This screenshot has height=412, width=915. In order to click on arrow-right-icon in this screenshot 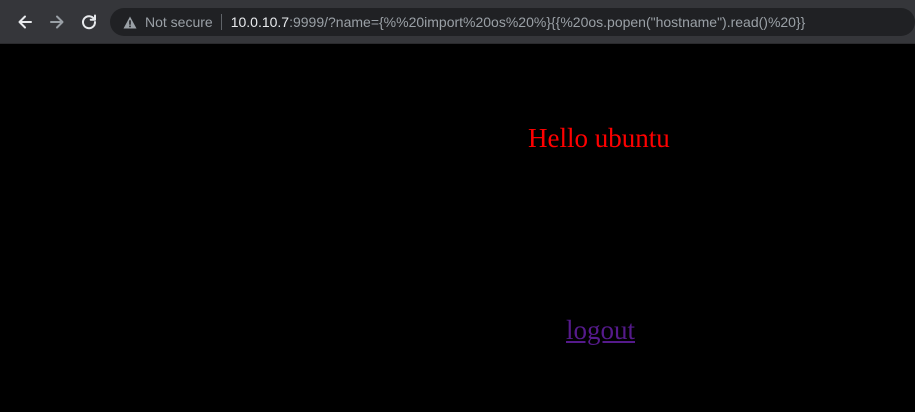, I will do `click(57, 21)`.